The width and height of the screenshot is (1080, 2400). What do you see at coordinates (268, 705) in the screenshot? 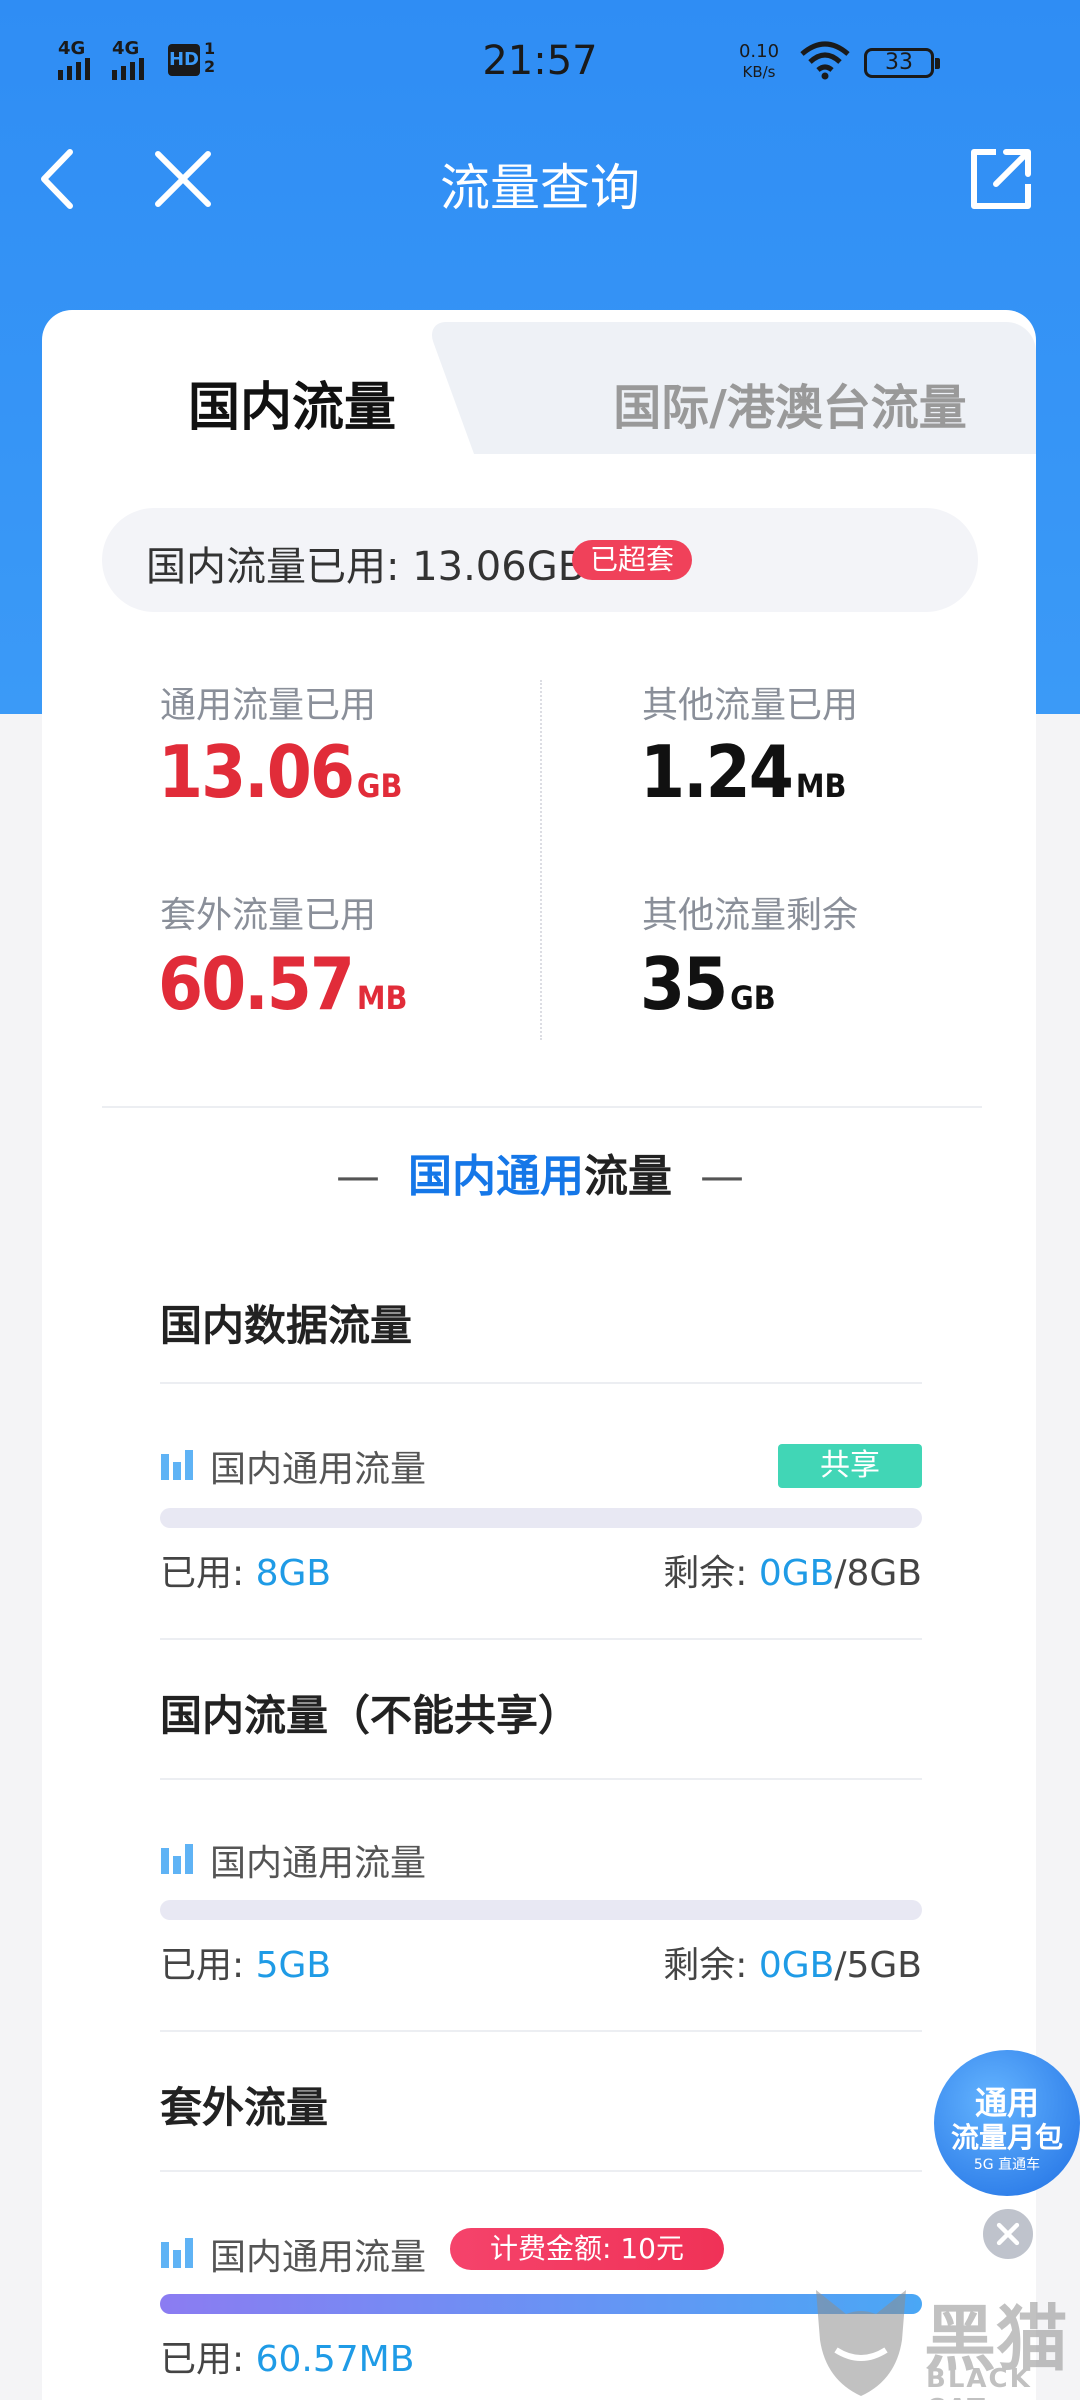
I see `stat-label-general-used: 通用流量已用` at bounding box center [268, 705].